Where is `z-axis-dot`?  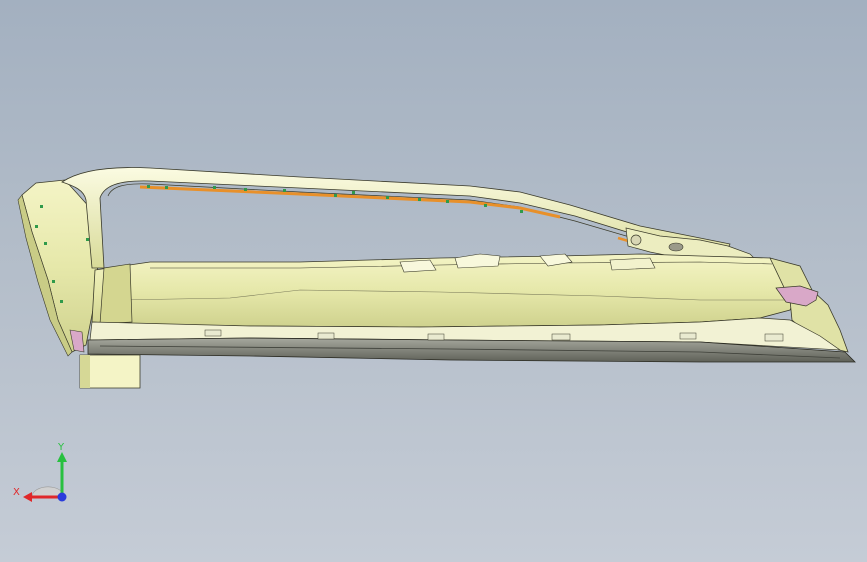
z-axis-dot is located at coordinates (62, 497).